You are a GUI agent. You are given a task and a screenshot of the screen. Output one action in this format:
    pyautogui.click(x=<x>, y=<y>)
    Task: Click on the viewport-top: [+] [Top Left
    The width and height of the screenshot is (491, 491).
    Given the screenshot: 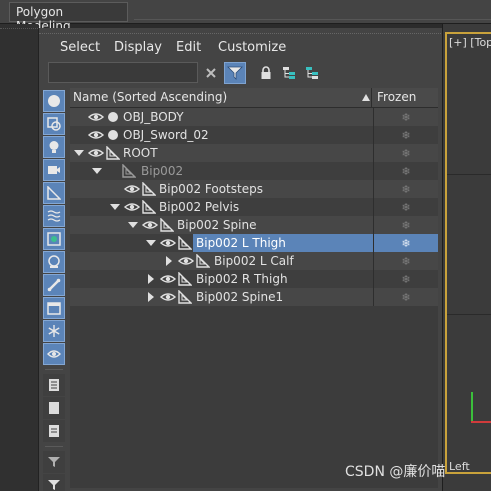 What is the action you would take?
    pyautogui.click(x=466, y=257)
    